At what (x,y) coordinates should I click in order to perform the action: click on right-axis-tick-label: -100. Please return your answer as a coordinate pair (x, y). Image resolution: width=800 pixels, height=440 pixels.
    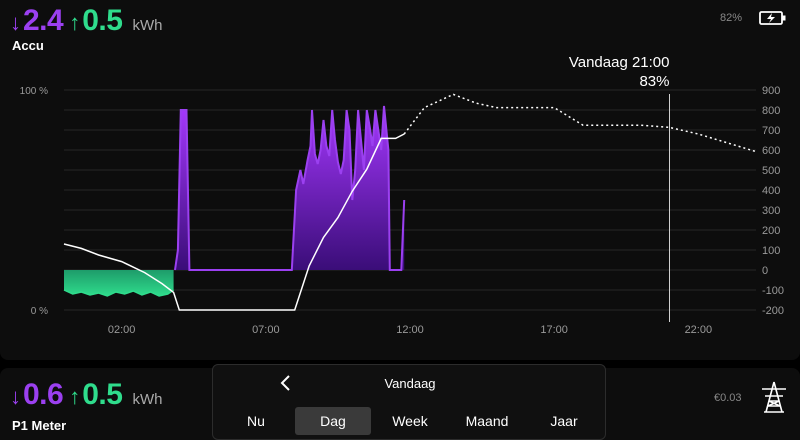
    Looking at the image, I should click on (773, 291).